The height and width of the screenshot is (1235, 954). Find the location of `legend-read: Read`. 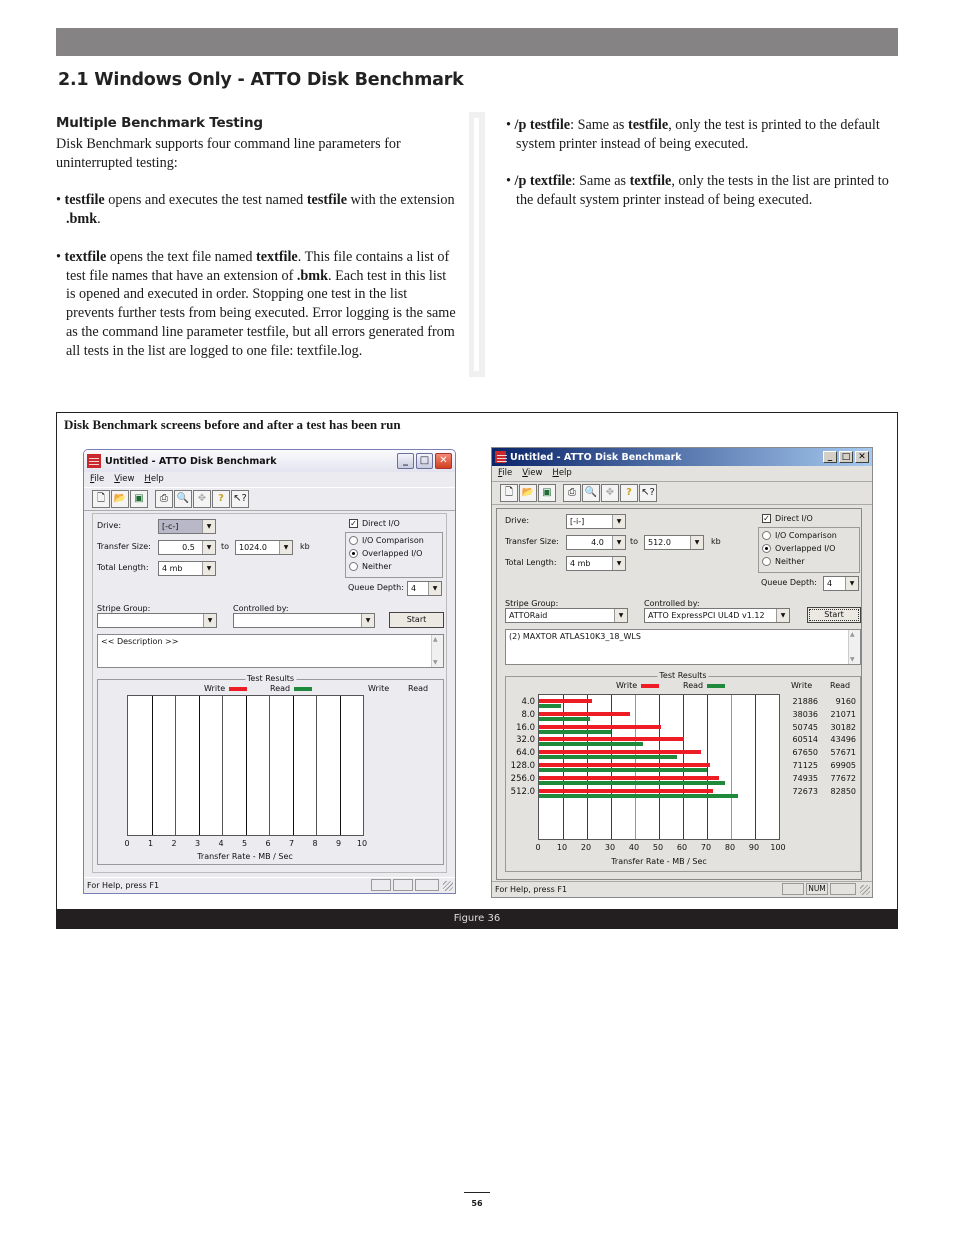

legend-read: Read is located at coordinates (704, 685).